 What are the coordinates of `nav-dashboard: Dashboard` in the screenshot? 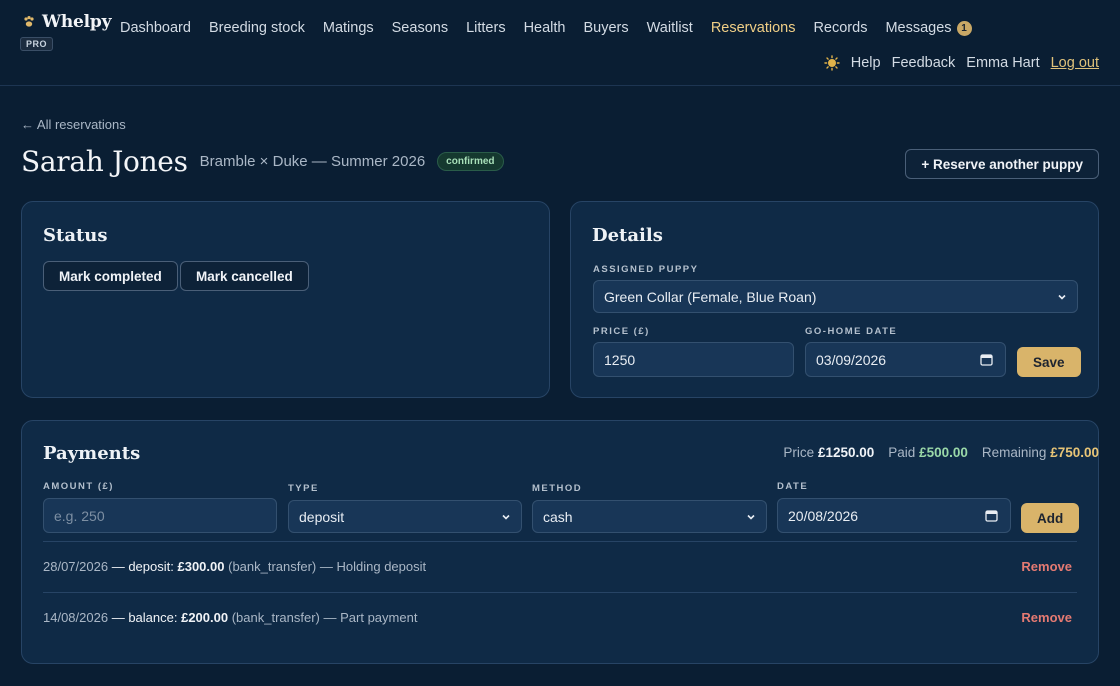 It's located at (155, 28).